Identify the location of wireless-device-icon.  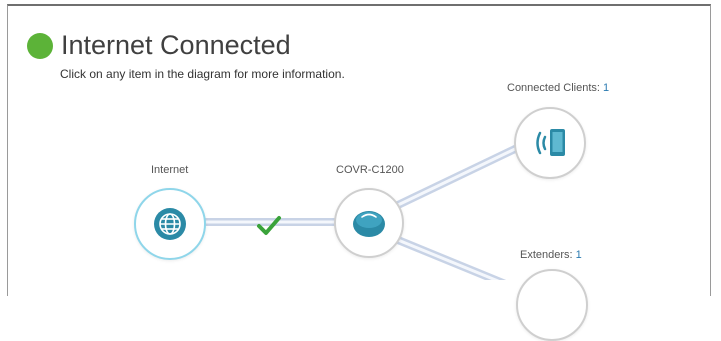
(550, 142).